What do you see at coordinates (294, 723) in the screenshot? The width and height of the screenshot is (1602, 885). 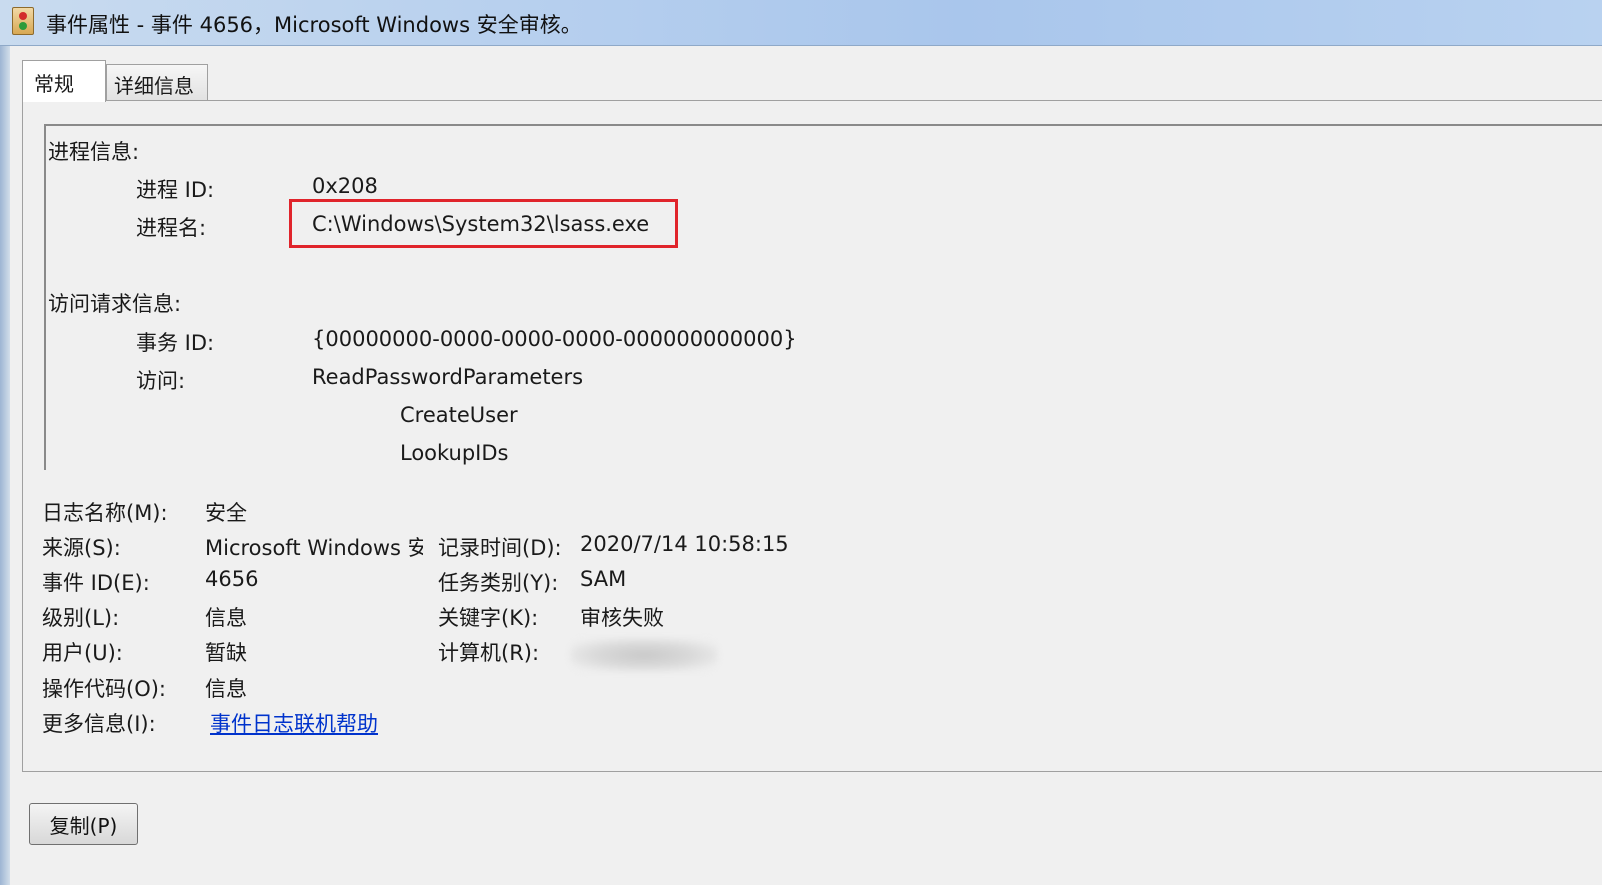 I see `event-log-online-help-link: 事件日志联机帮助` at bounding box center [294, 723].